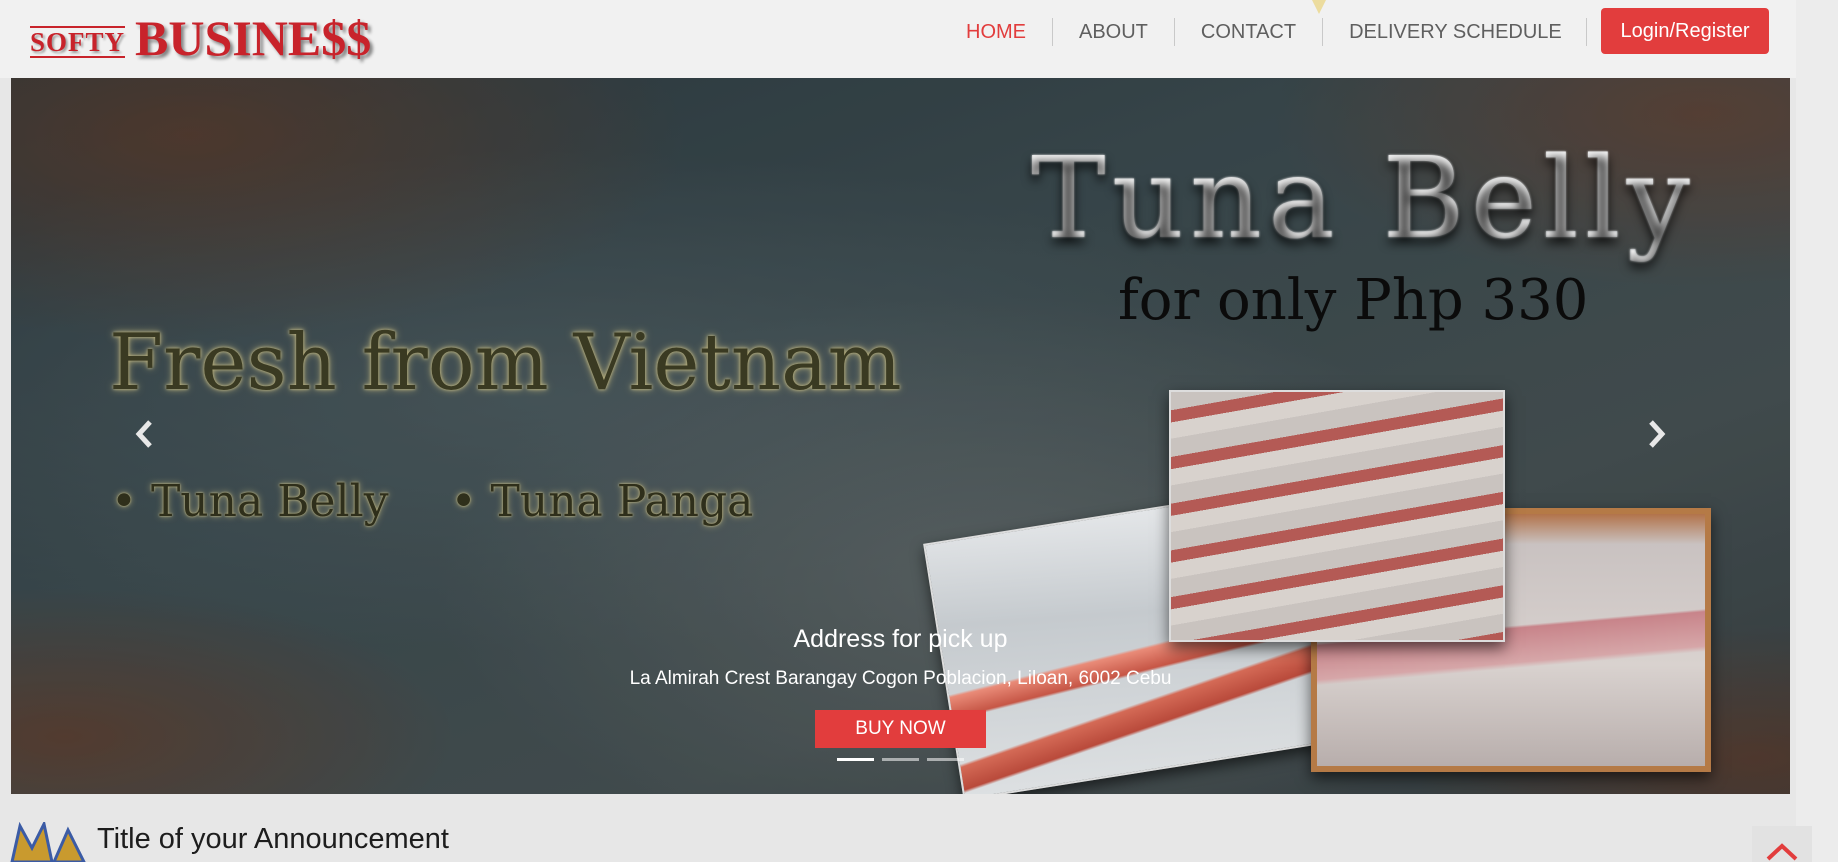  What do you see at coordinates (996, 32) in the screenshot?
I see `nav-home: HOME` at bounding box center [996, 32].